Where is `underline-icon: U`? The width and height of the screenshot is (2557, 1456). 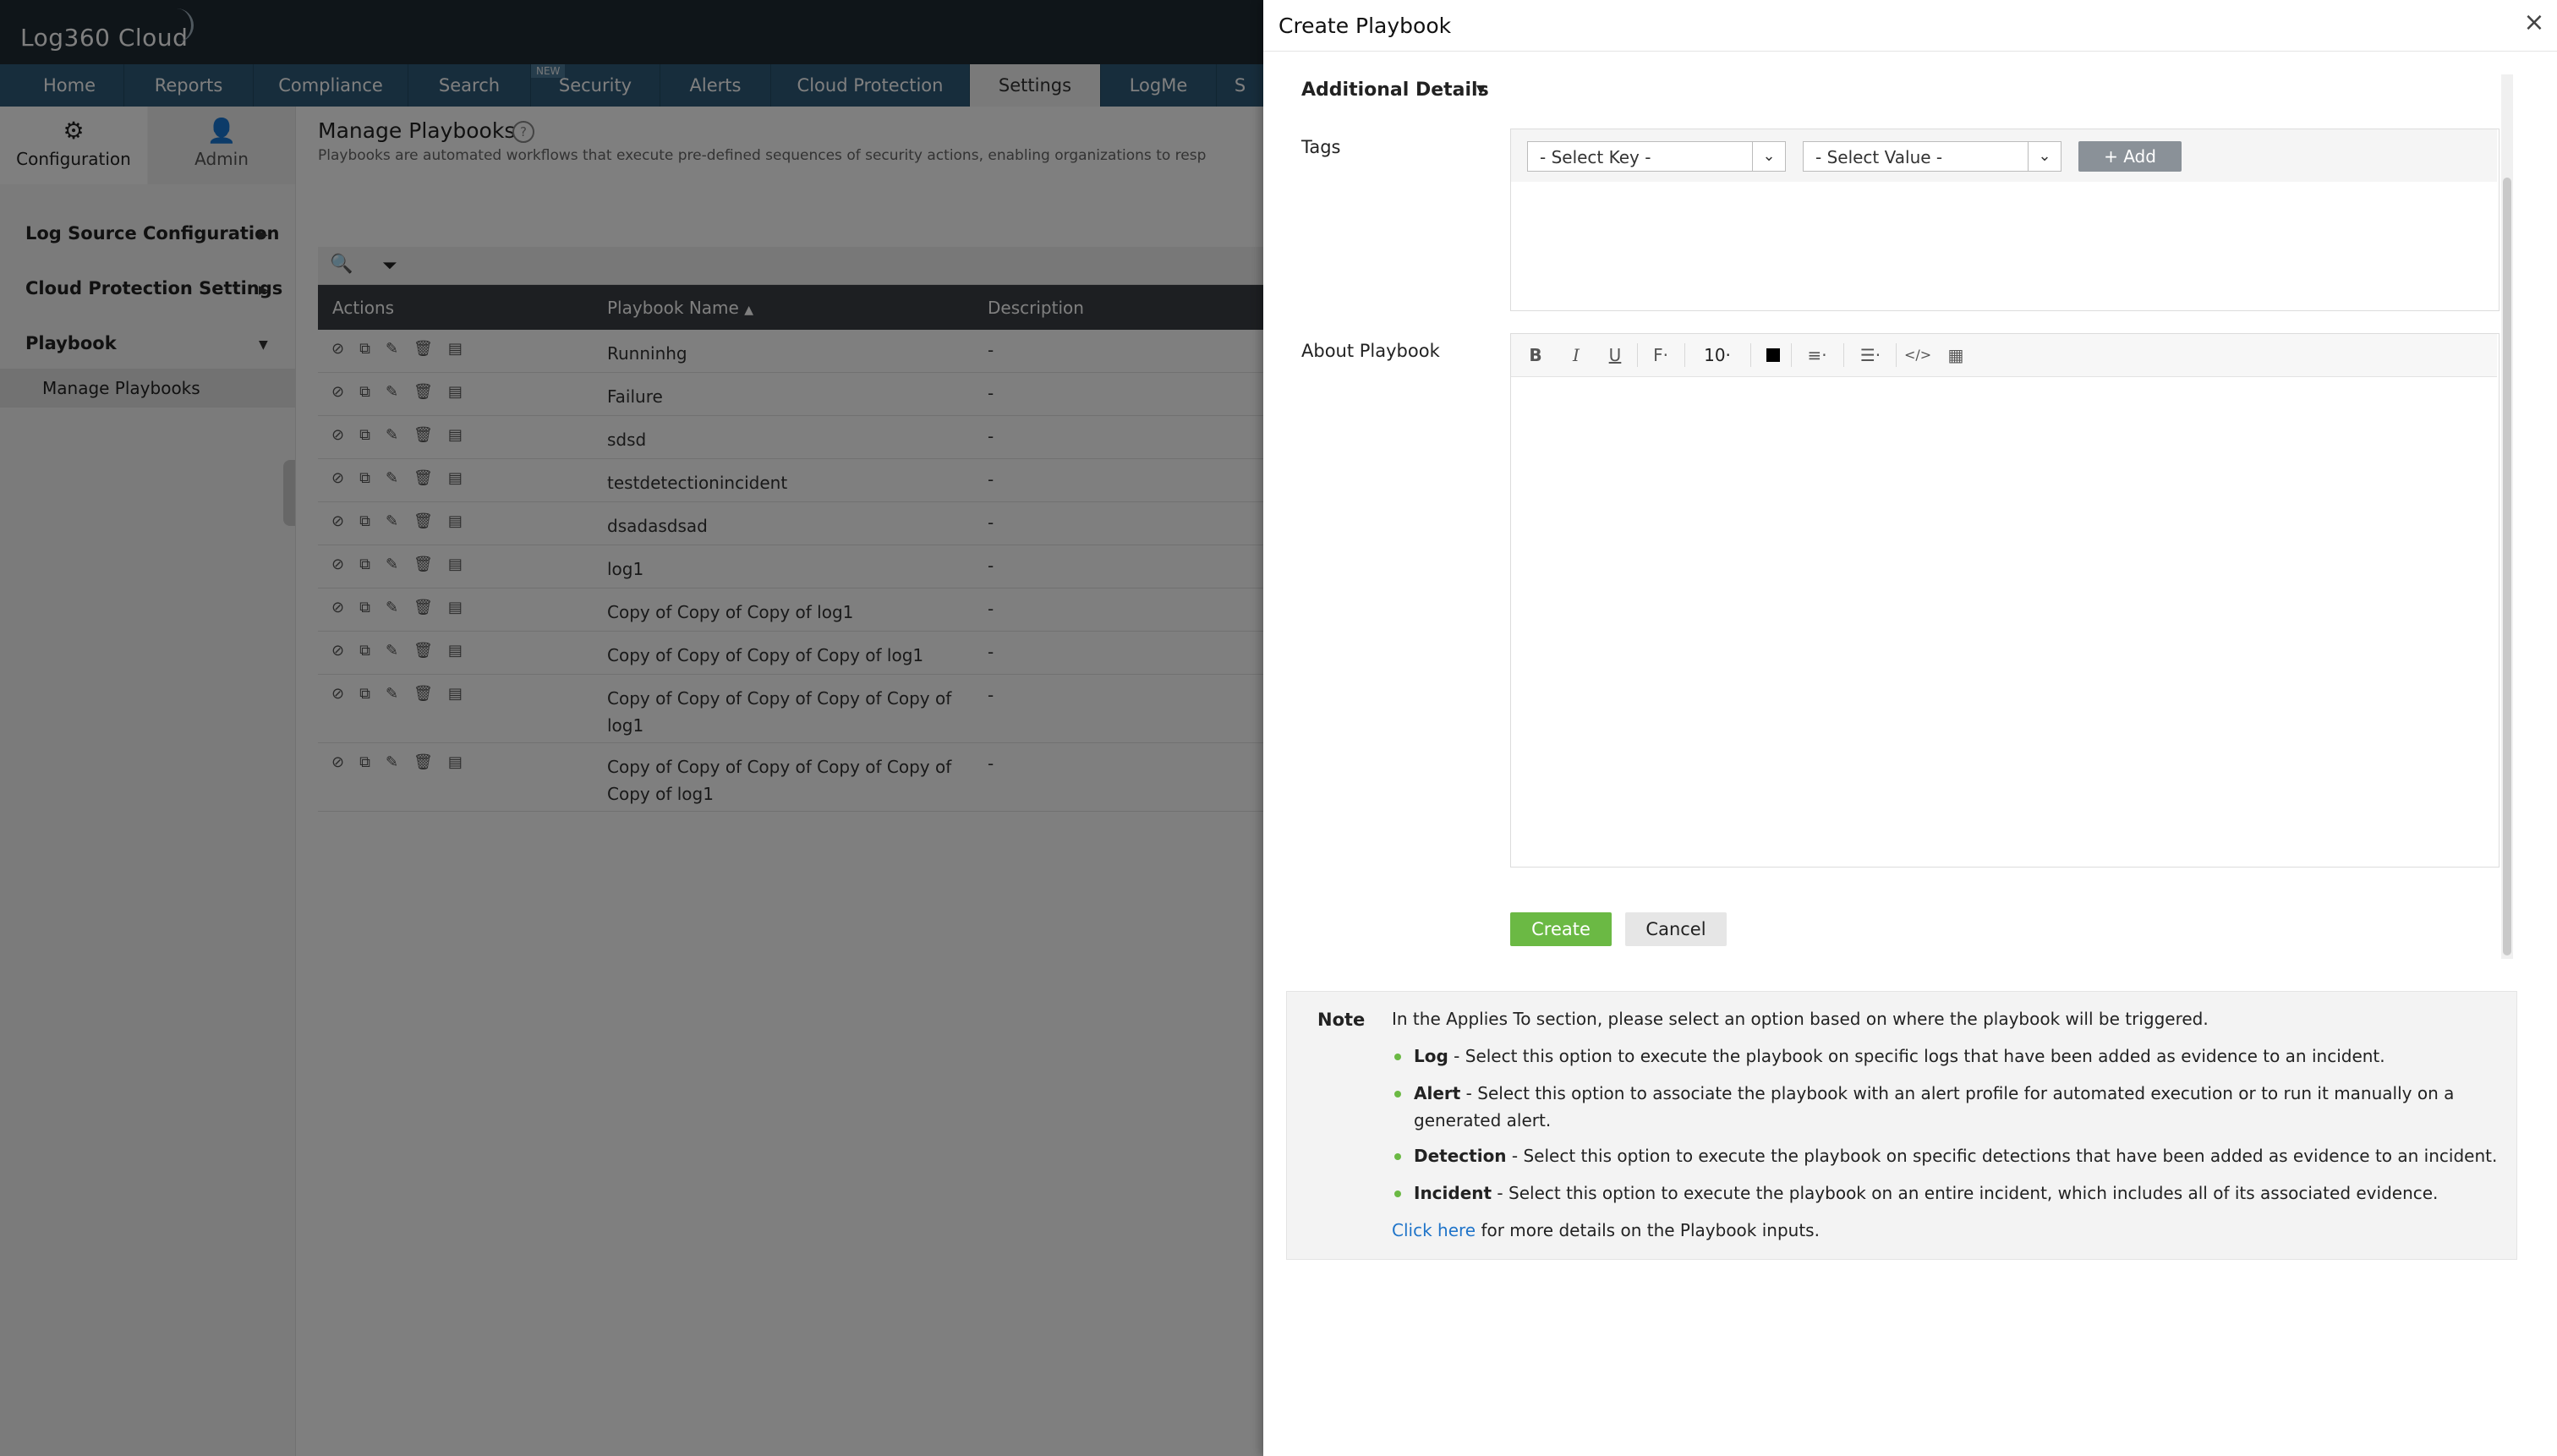
underline-icon: U is located at coordinates (1615, 356).